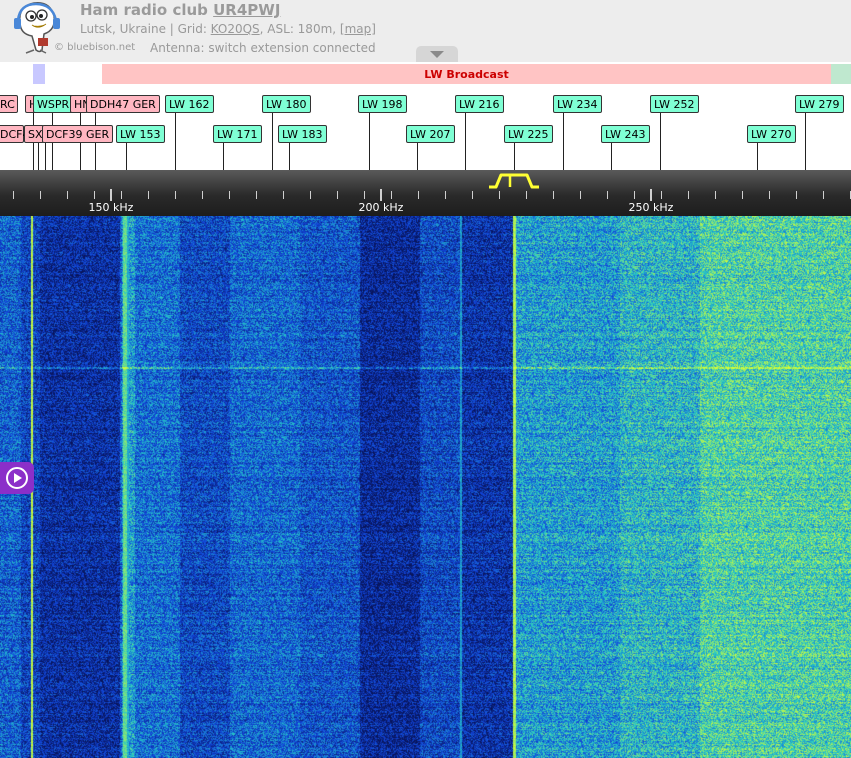  I want to click on station-label-lw279: LW 279, so click(819, 104).